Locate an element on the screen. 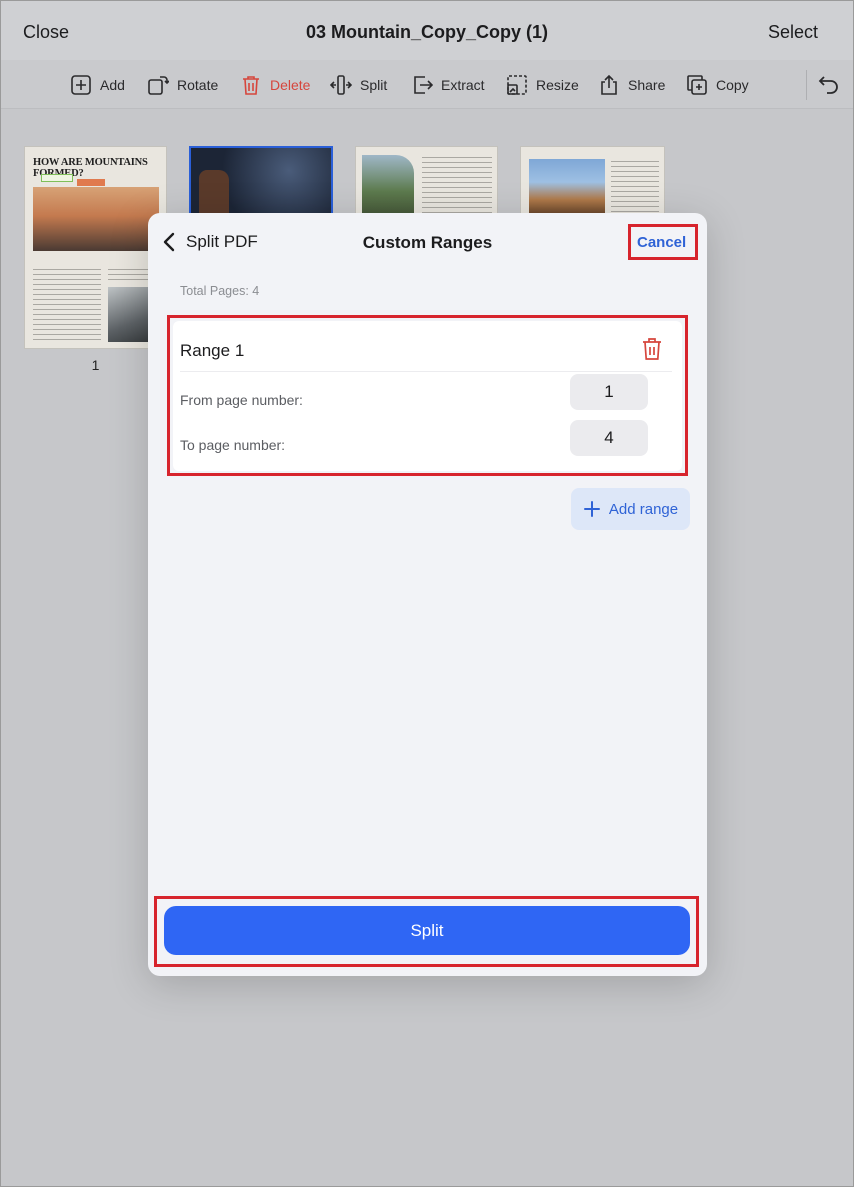 This screenshot has width=854, height=1187. top-bar: Close 03 Mountain_Copy_Copy (1) Select is located at coordinates (427, 30).